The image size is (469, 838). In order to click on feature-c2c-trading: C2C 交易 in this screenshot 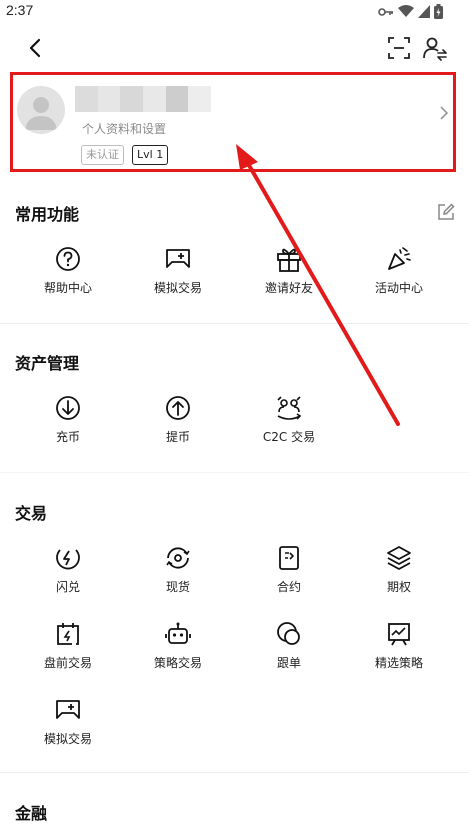, I will do `click(289, 424)`.